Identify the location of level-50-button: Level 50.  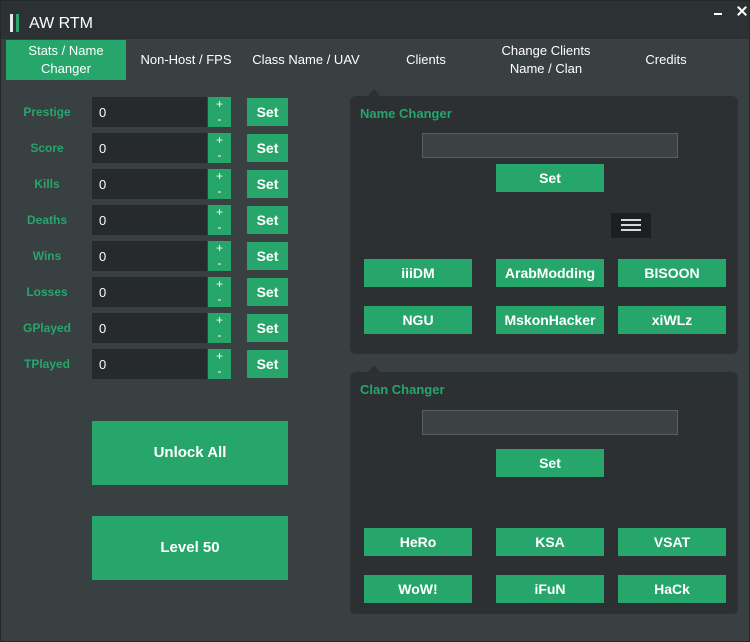
(190, 548).